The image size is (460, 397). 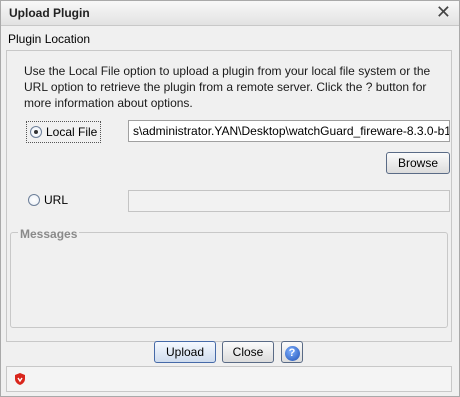 What do you see at coordinates (49, 234) in the screenshot?
I see `messages-label: Messages` at bounding box center [49, 234].